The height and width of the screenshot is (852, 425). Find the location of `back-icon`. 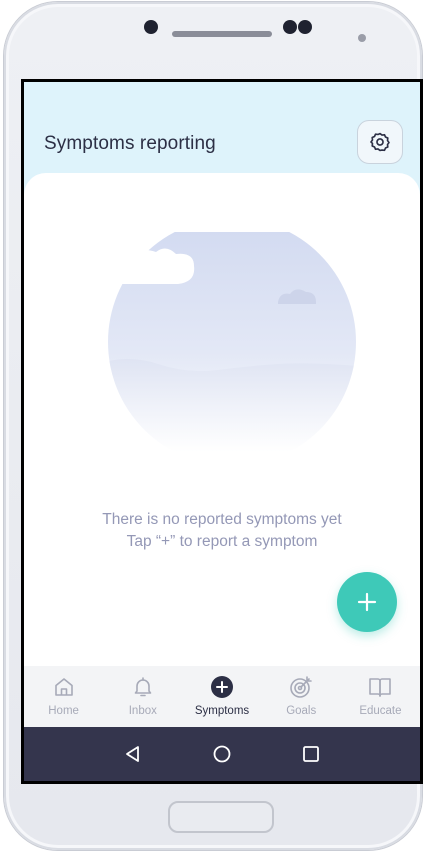

back-icon is located at coordinates (132, 754).